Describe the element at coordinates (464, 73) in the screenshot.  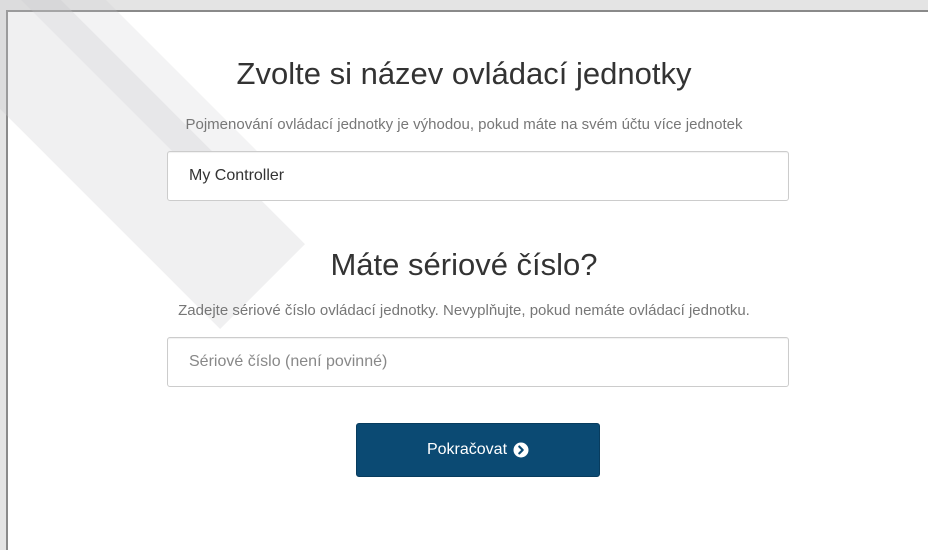
I see `name-section-title: Zvolte si název ovládací jednotky` at that location.